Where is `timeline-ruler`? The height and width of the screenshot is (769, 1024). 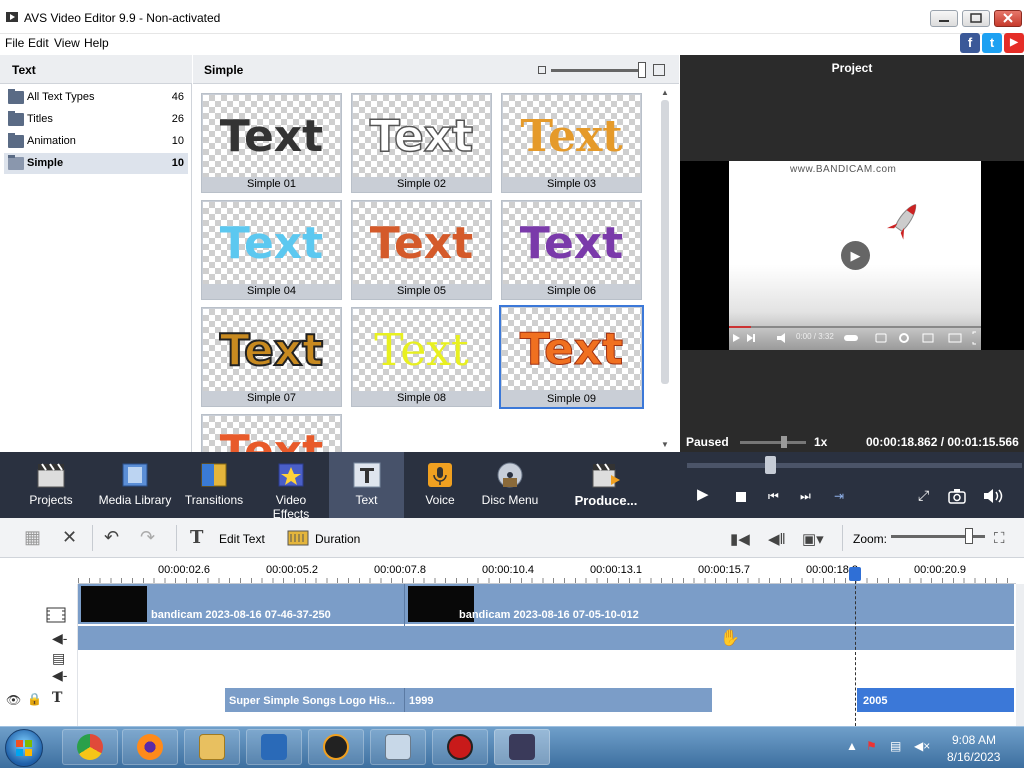 timeline-ruler is located at coordinates (547, 571).